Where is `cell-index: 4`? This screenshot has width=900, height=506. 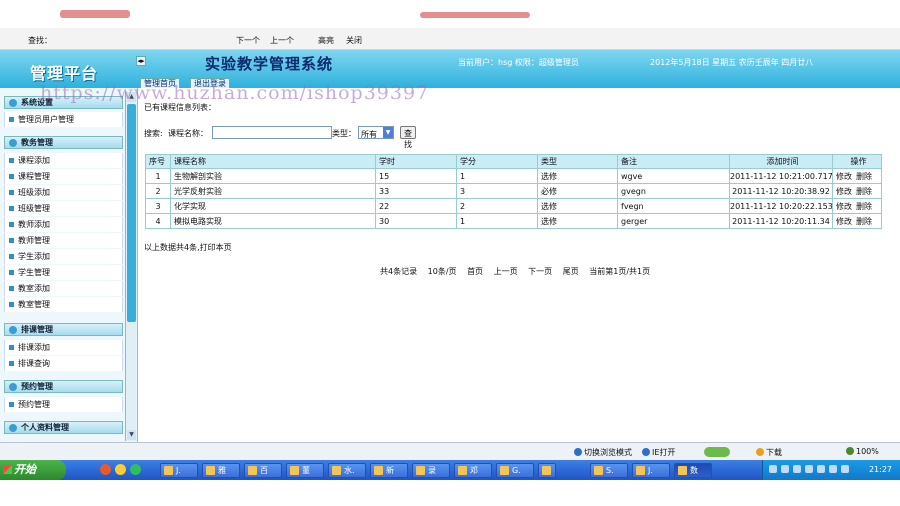
cell-index: 4 is located at coordinates (158, 221).